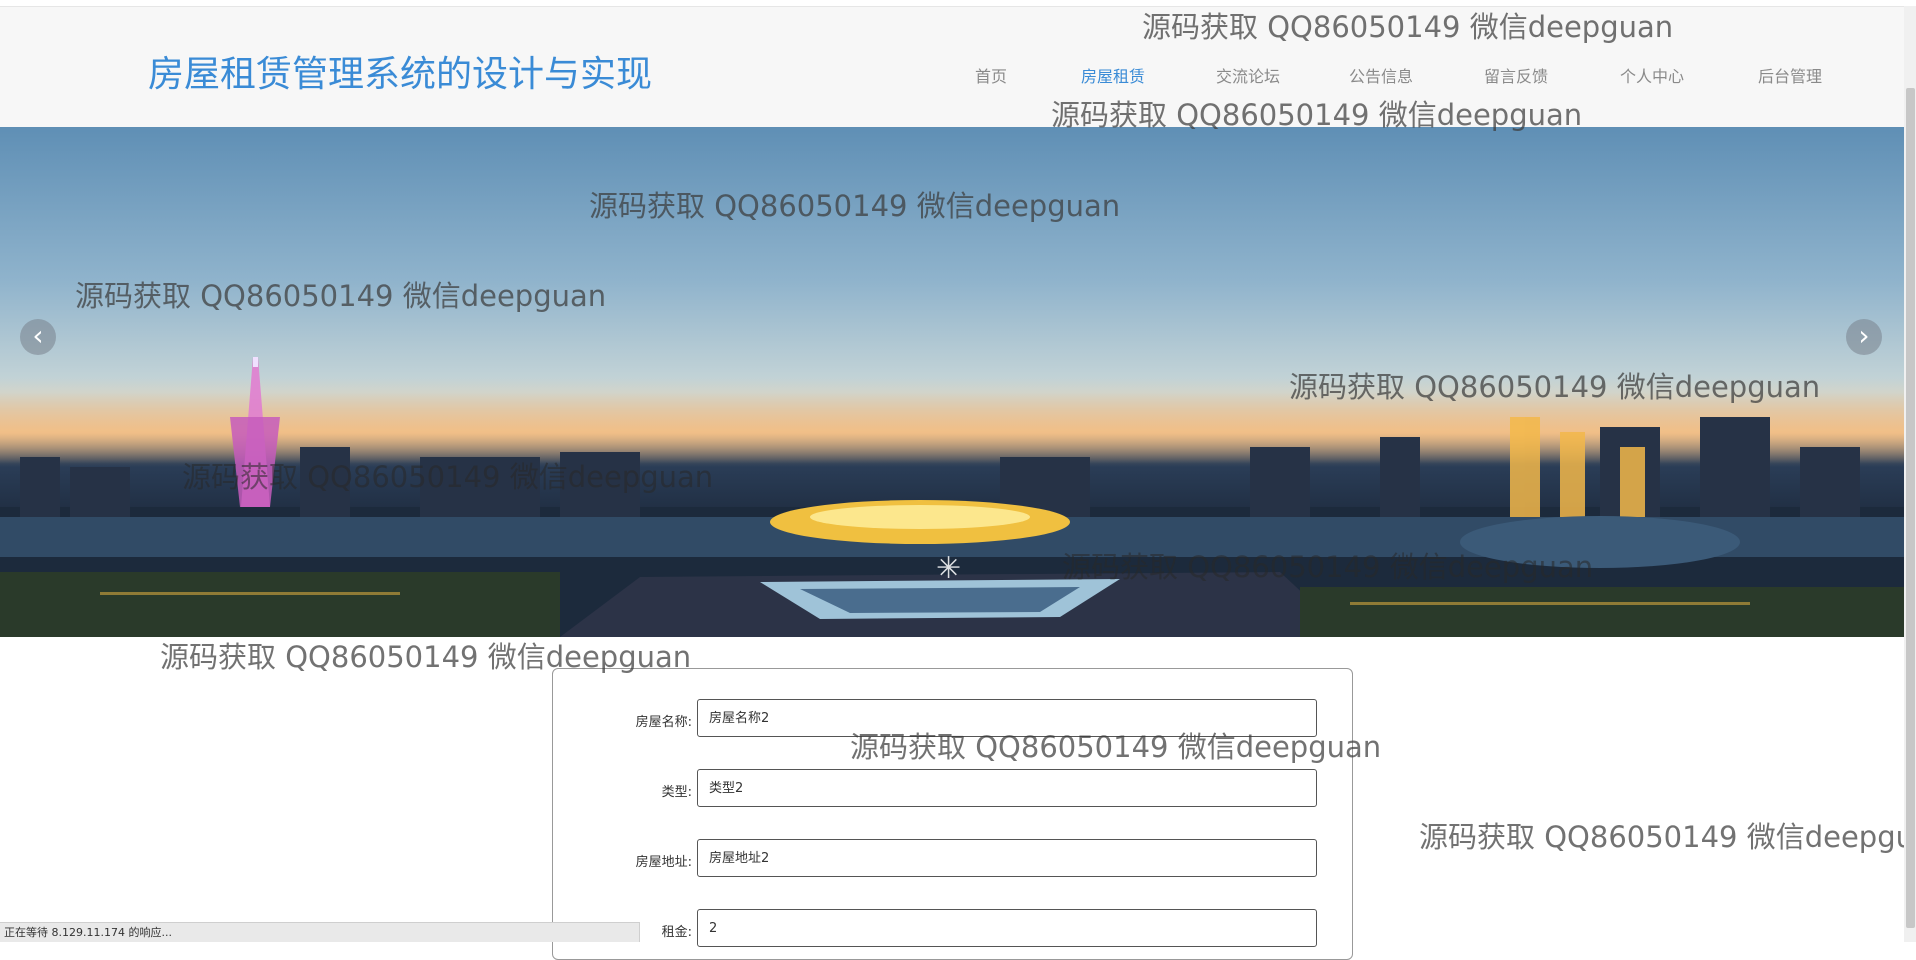 This screenshot has height=960, width=1916. What do you see at coordinates (663, 722) in the screenshot?
I see `house-name-label: 房屋名称:` at bounding box center [663, 722].